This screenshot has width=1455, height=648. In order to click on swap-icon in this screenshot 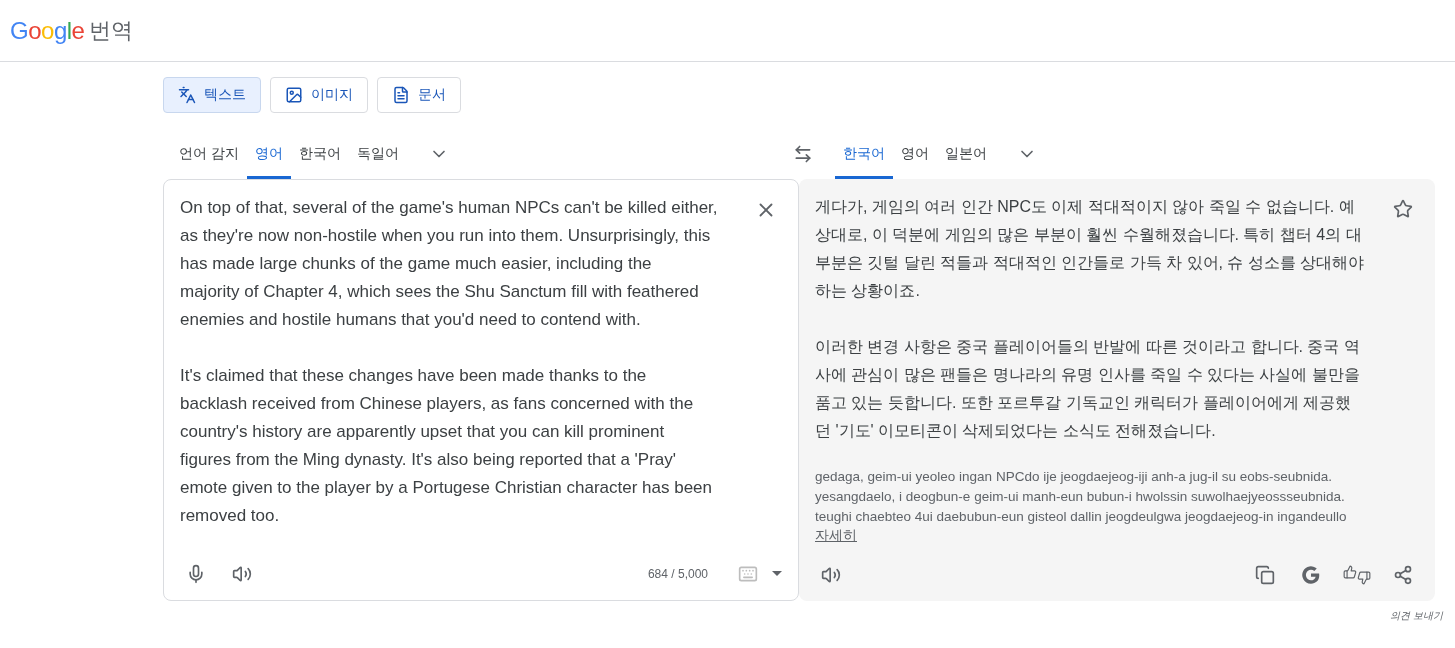, I will do `click(803, 154)`.